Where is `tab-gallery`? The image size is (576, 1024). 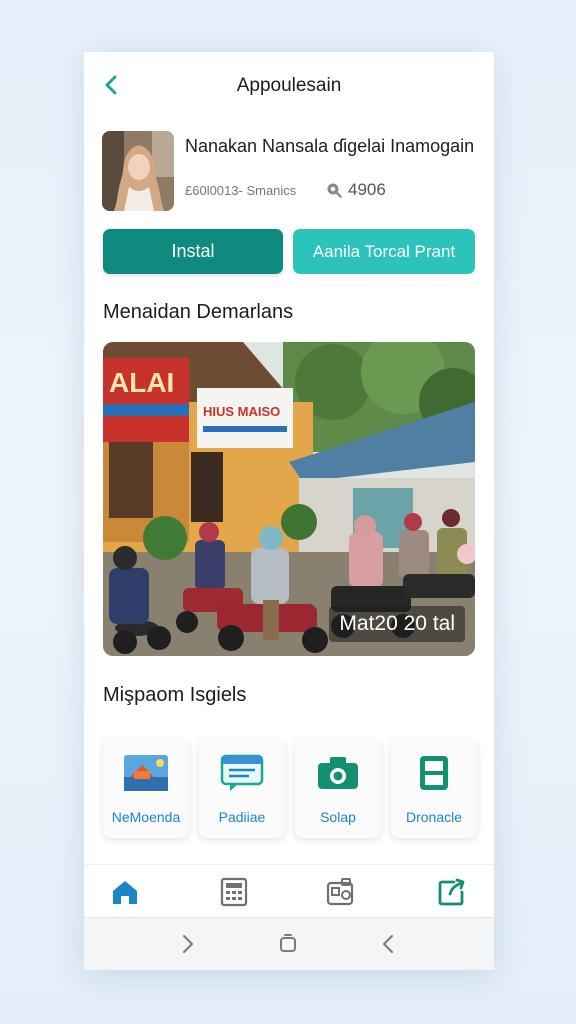 tab-gallery is located at coordinates (340, 892).